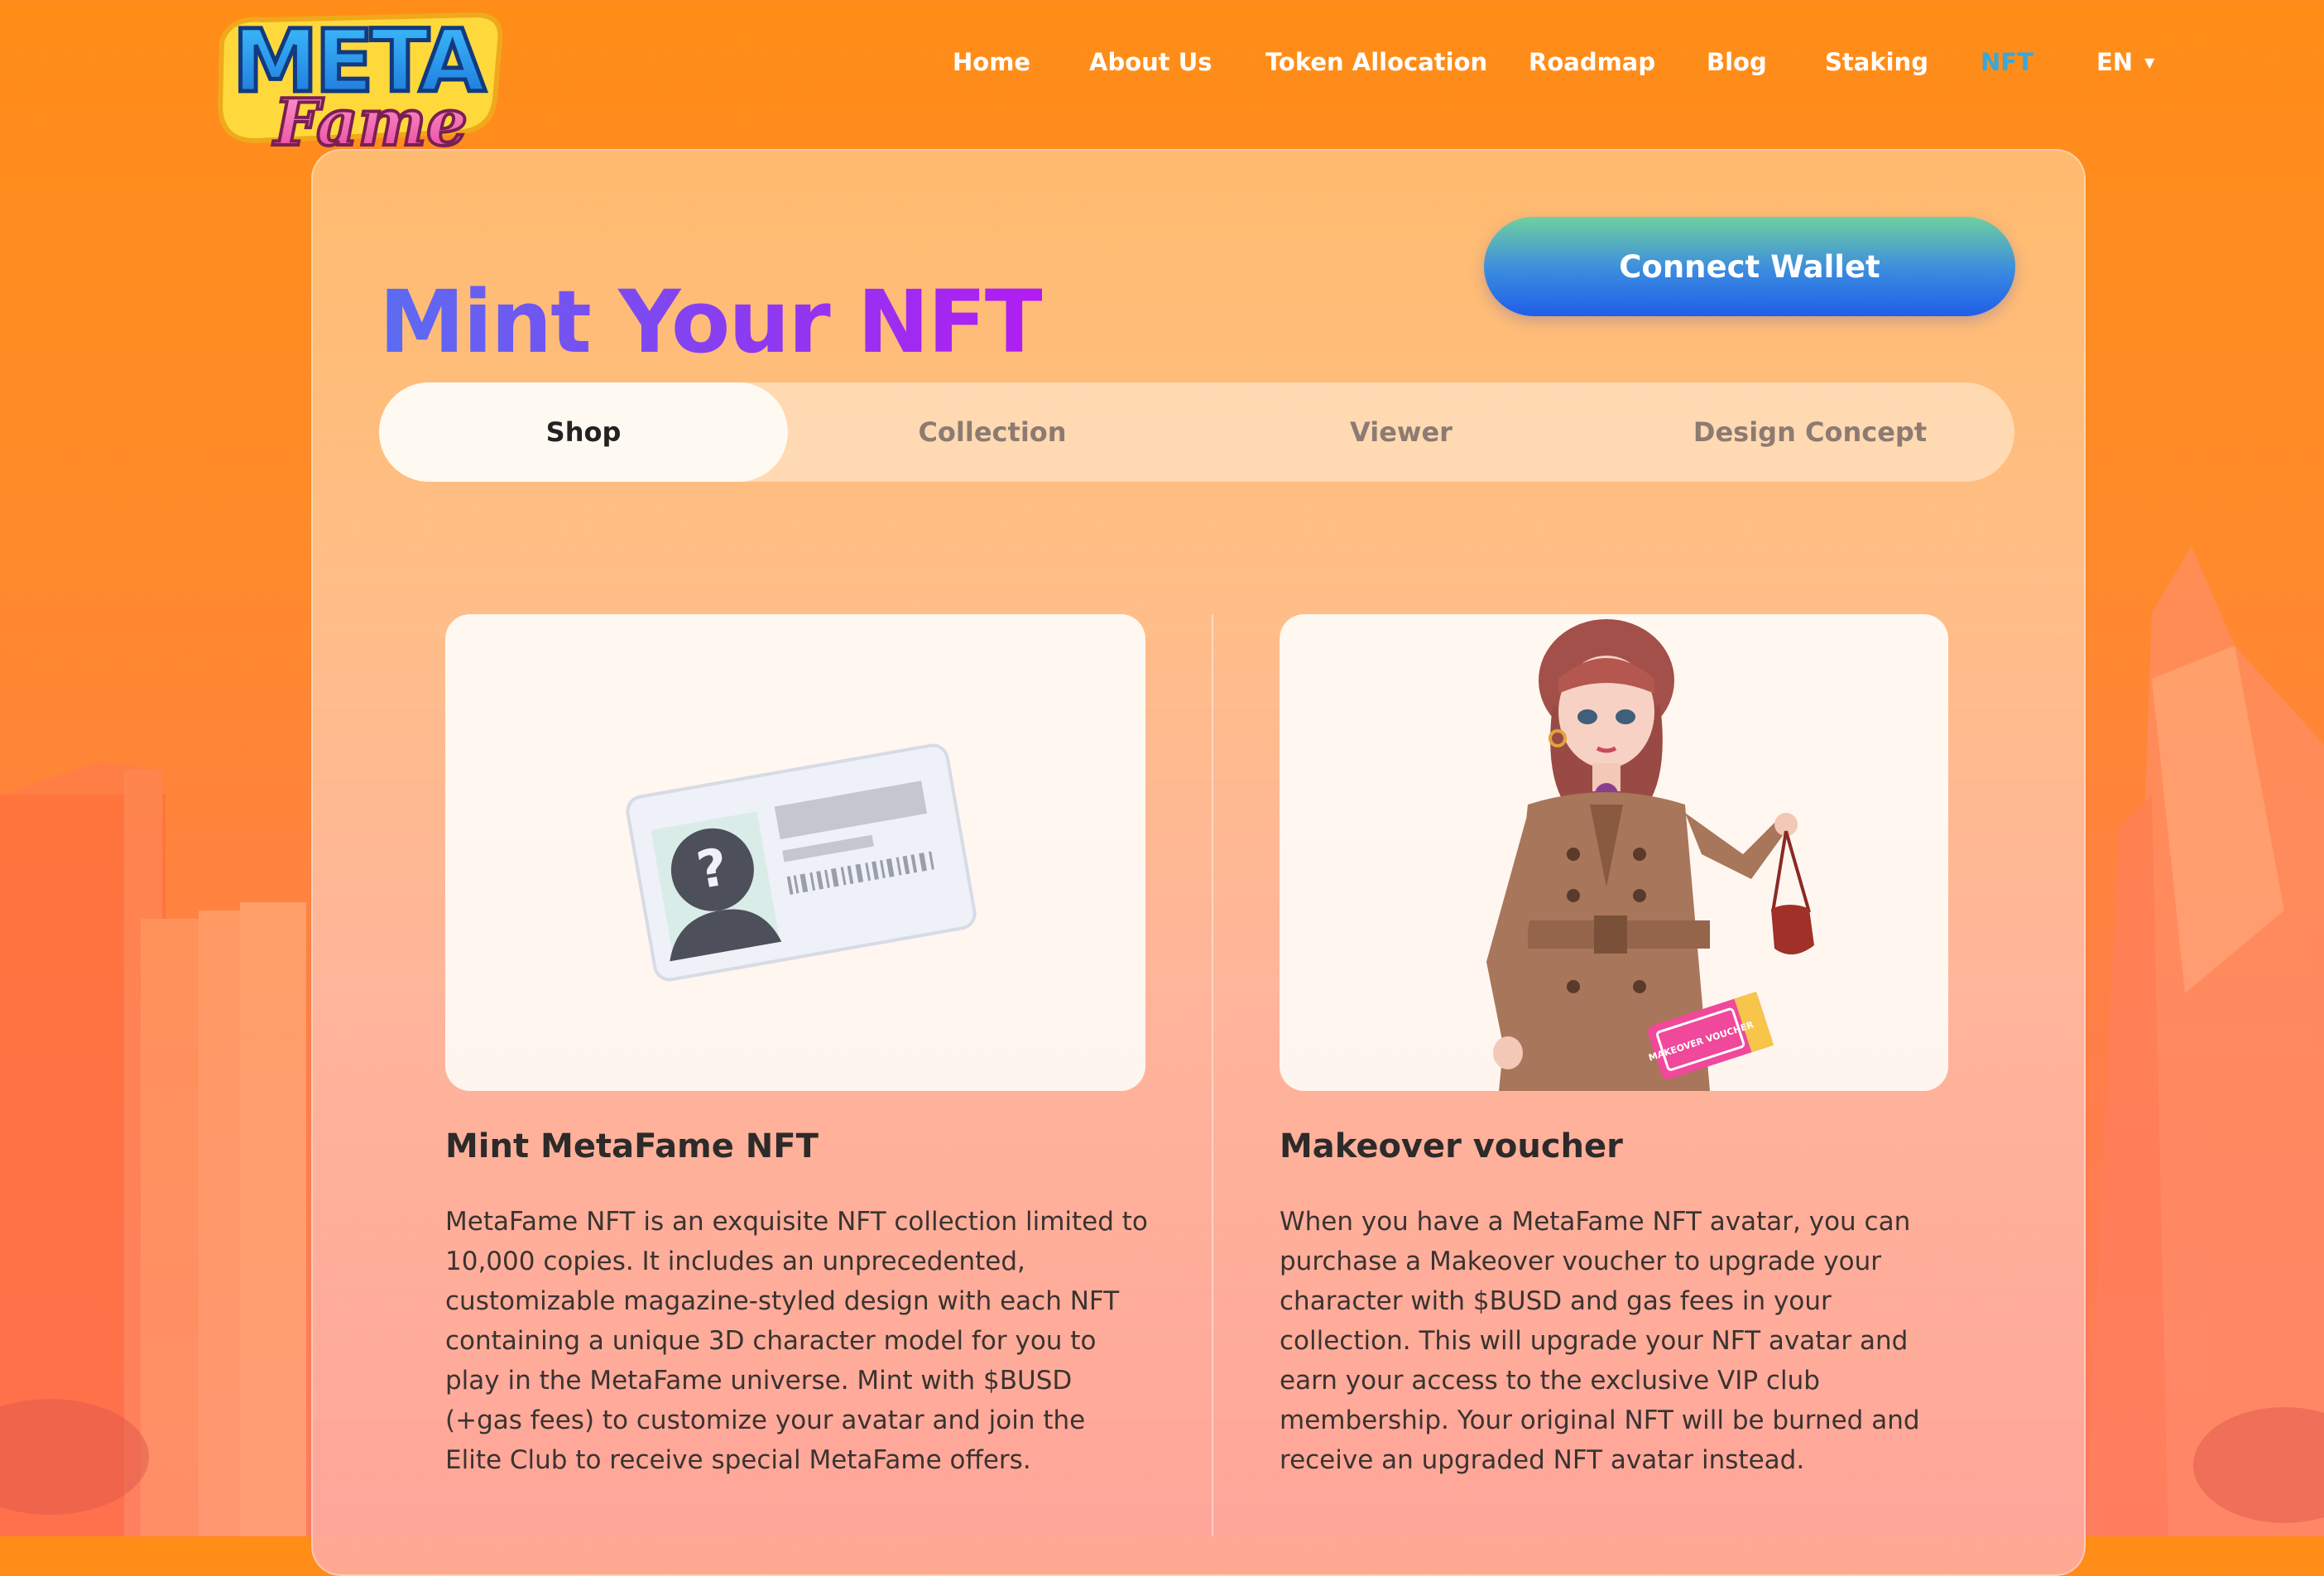 This screenshot has width=2324, height=1576. I want to click on nav-about-us: About Us, so click(1150, 62).